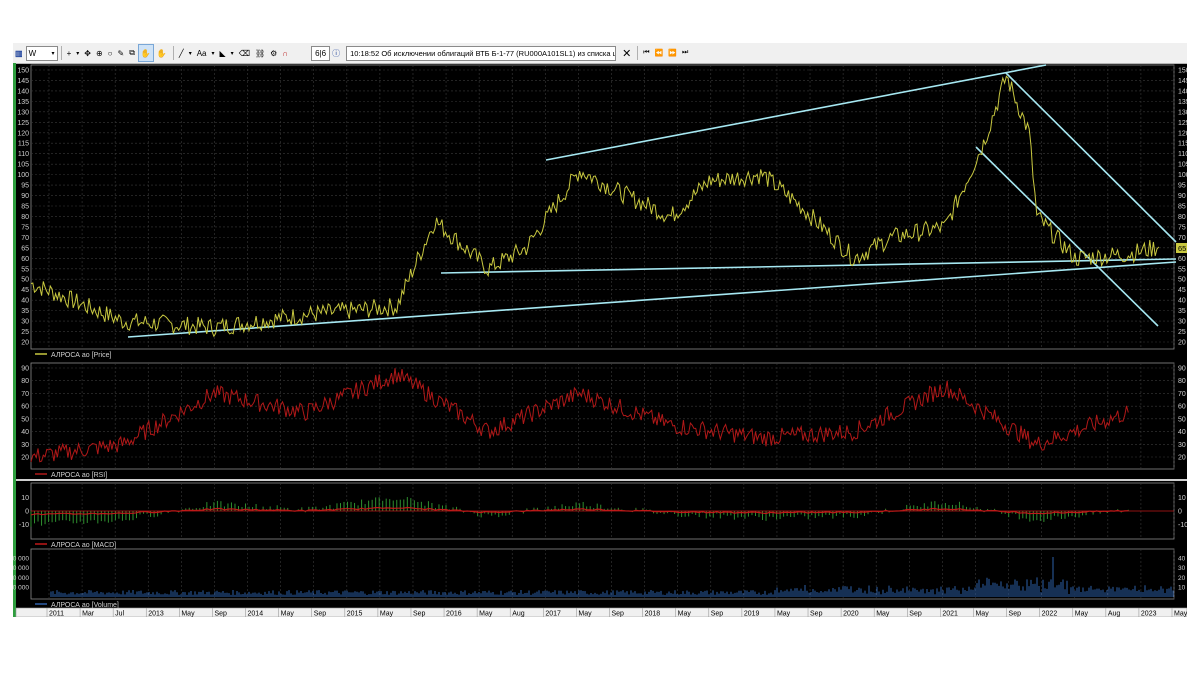 This screenshot has height=675, width=1200. I want to click on macd-legend: АЛРОСА ао [MACD], so click(75, 545).